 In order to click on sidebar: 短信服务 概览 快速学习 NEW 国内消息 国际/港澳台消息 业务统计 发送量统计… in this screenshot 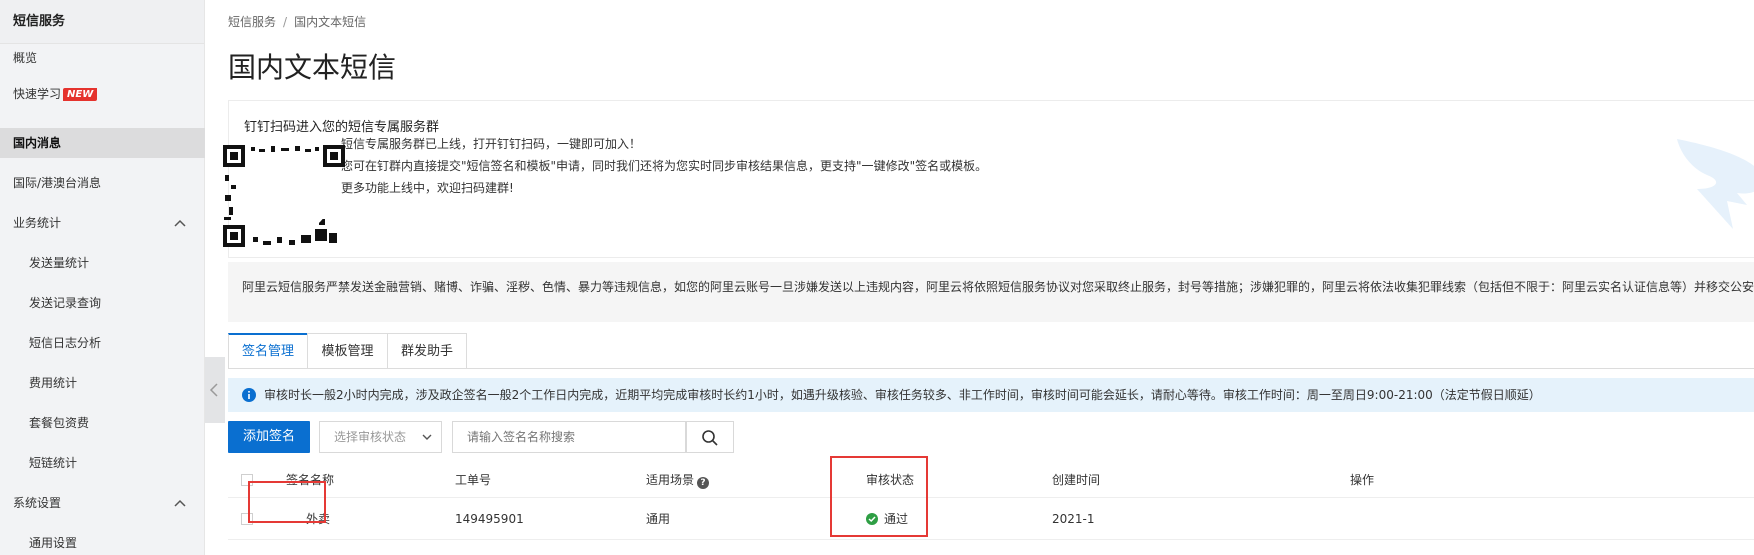, I will do `click(102, 277)`.